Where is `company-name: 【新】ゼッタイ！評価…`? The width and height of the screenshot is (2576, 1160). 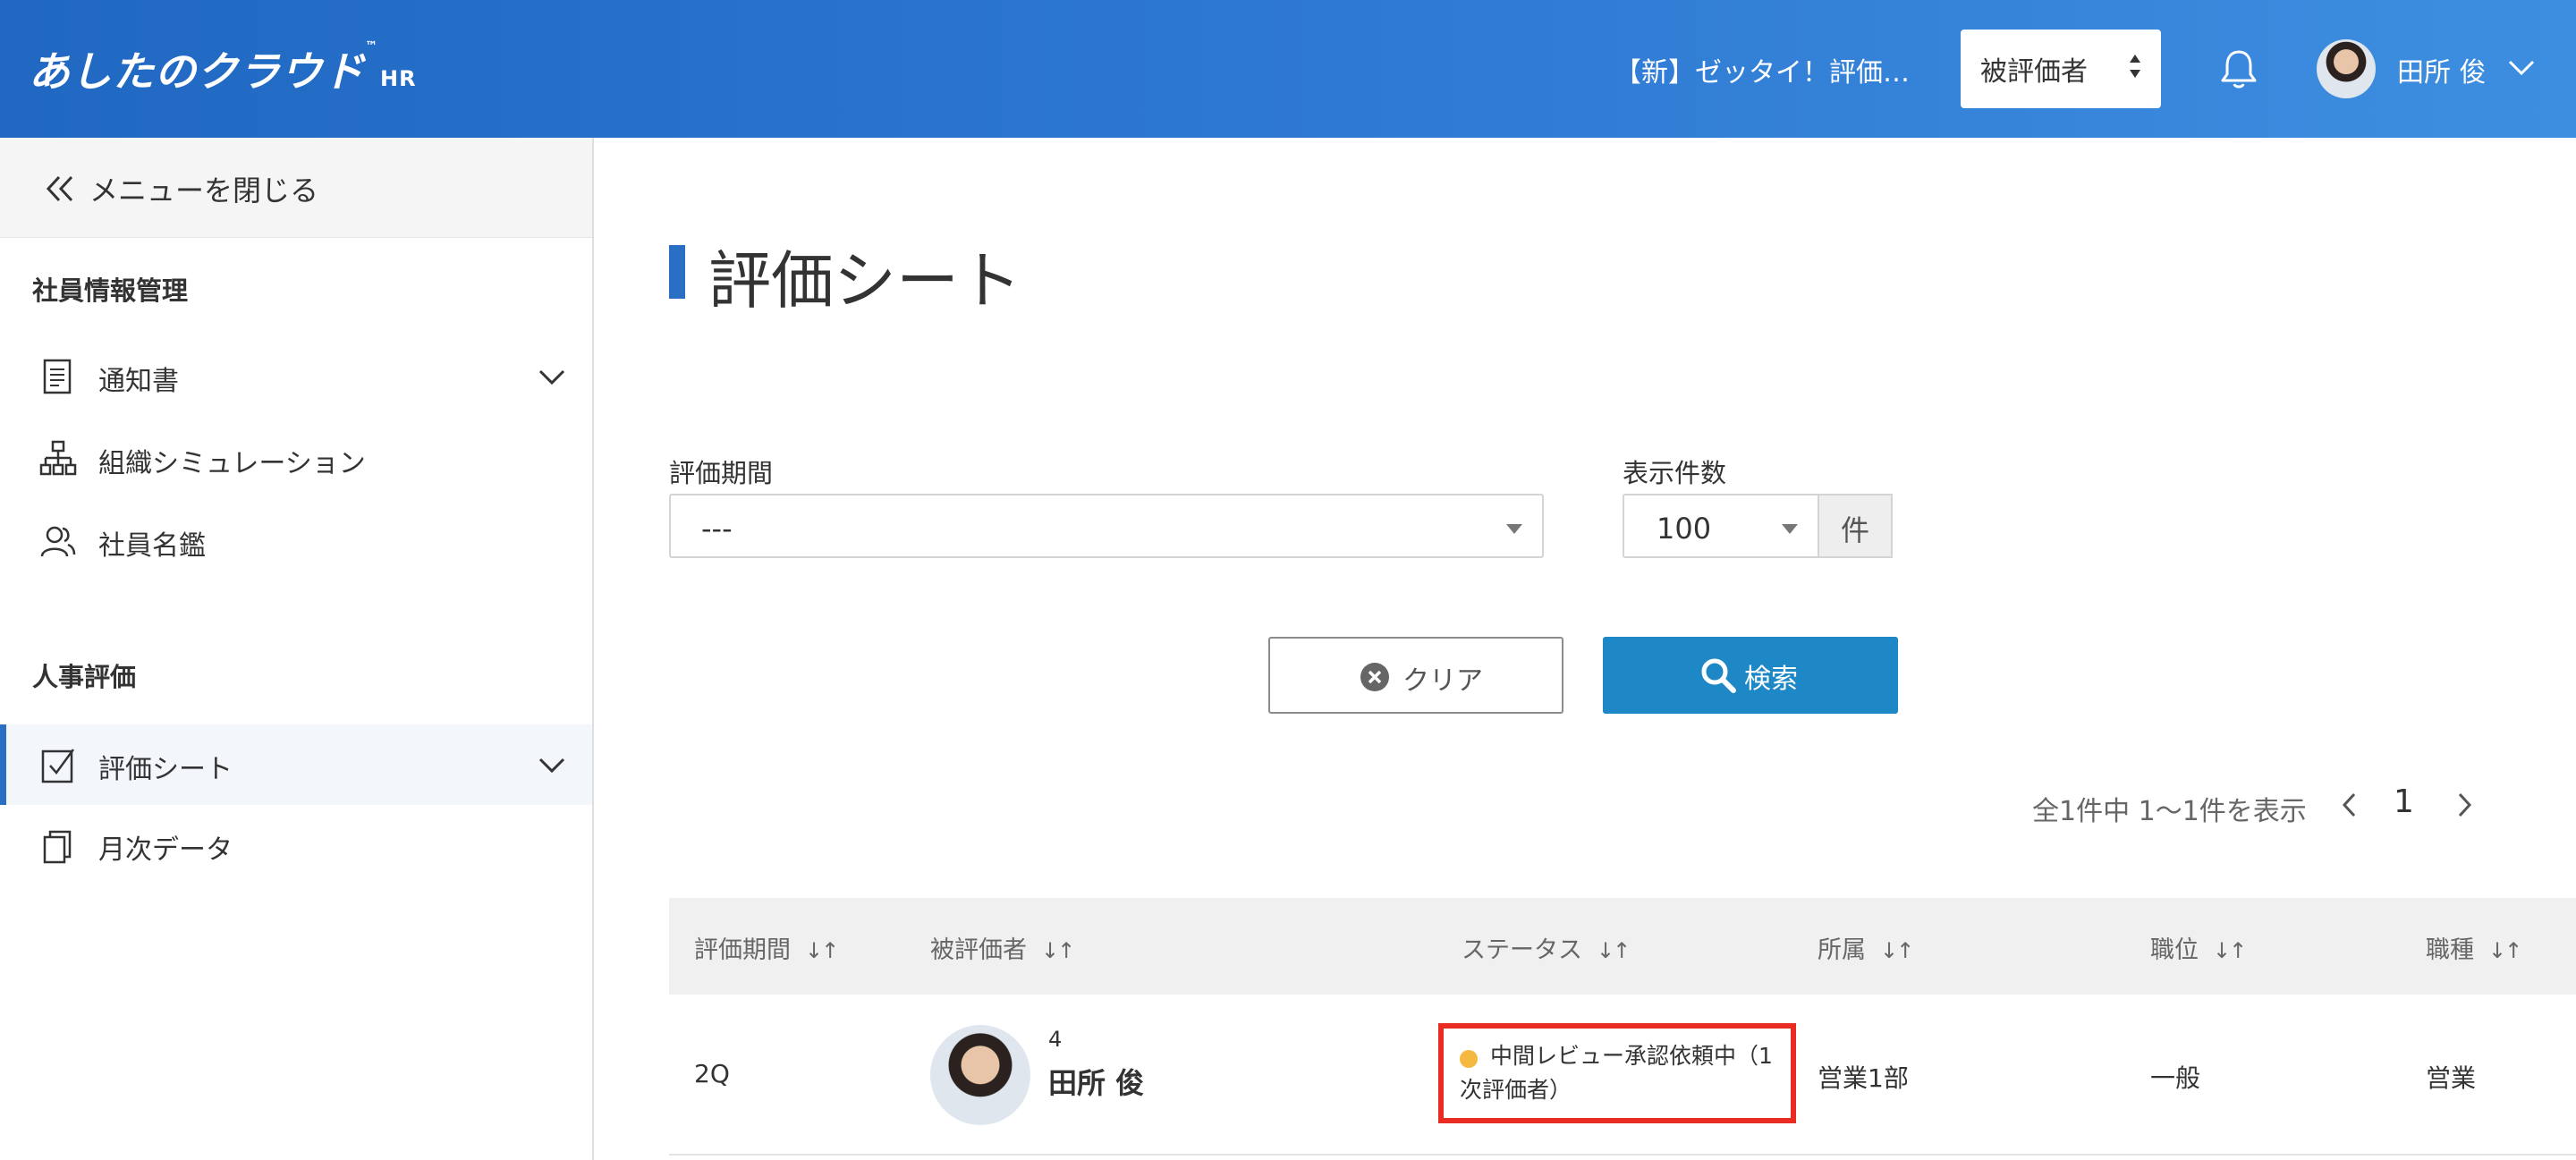 company-name: 【新】ゼッタイ！評価… is located at coordinates (1762, 69).